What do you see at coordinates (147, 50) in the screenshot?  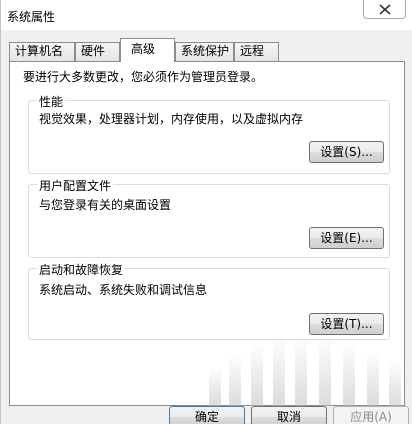 I see `tab-advanced: 高级` at bounding box center [147, 50].